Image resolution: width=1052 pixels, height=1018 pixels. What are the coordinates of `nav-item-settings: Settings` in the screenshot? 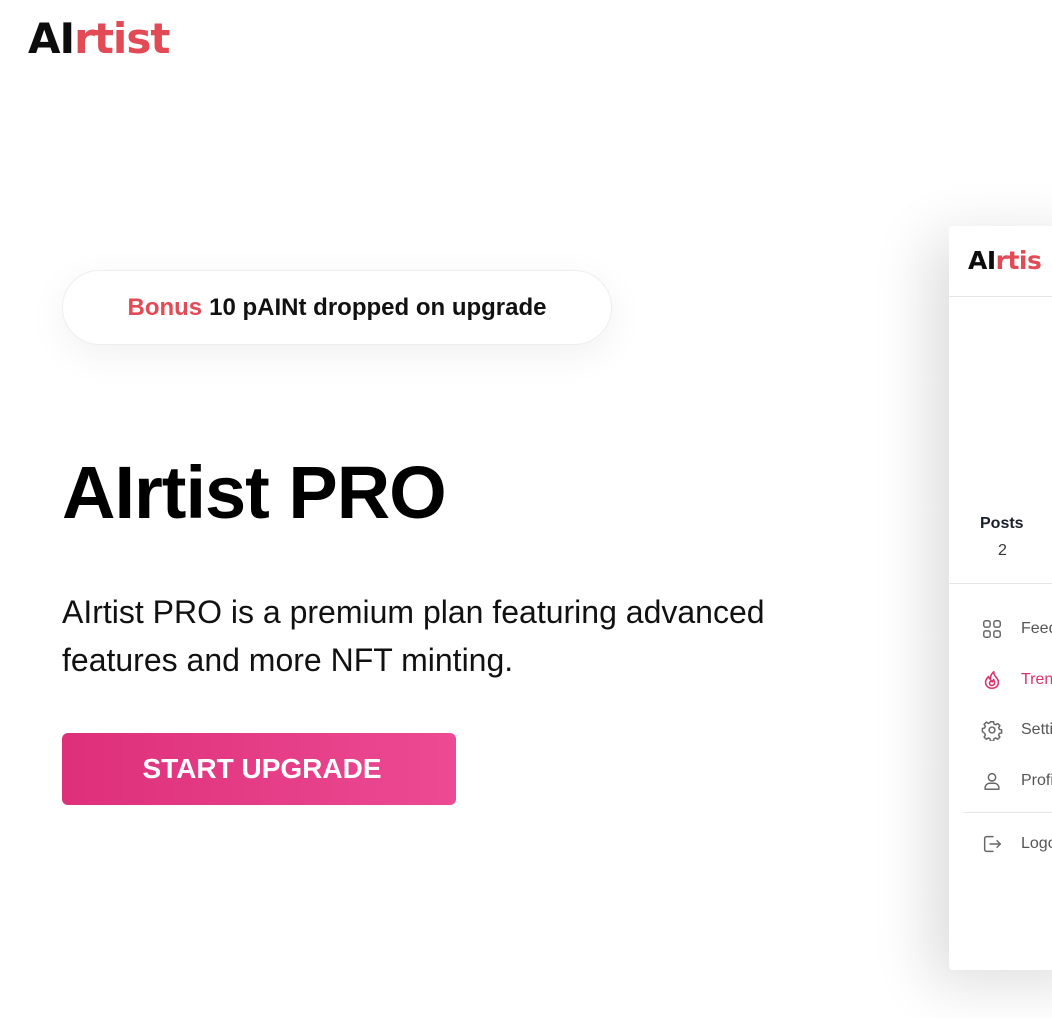 It's located at (1016, 730).